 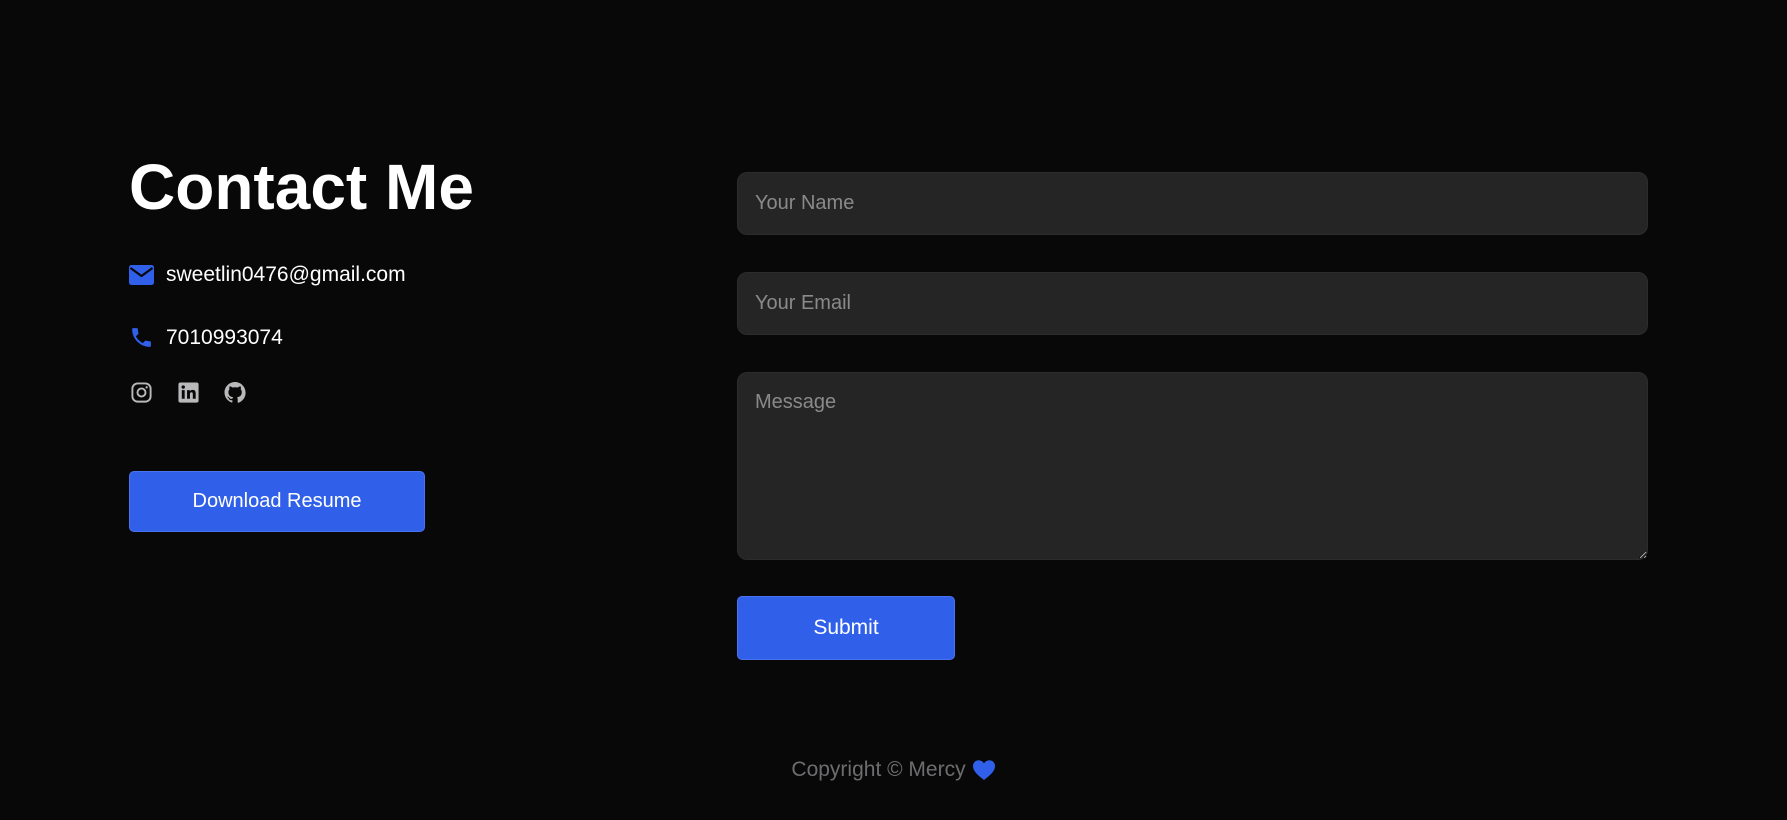 What do you see at coordinates (1192, 303) in the screenshot?
I see `email-input` at bounding box center [1192, 303].